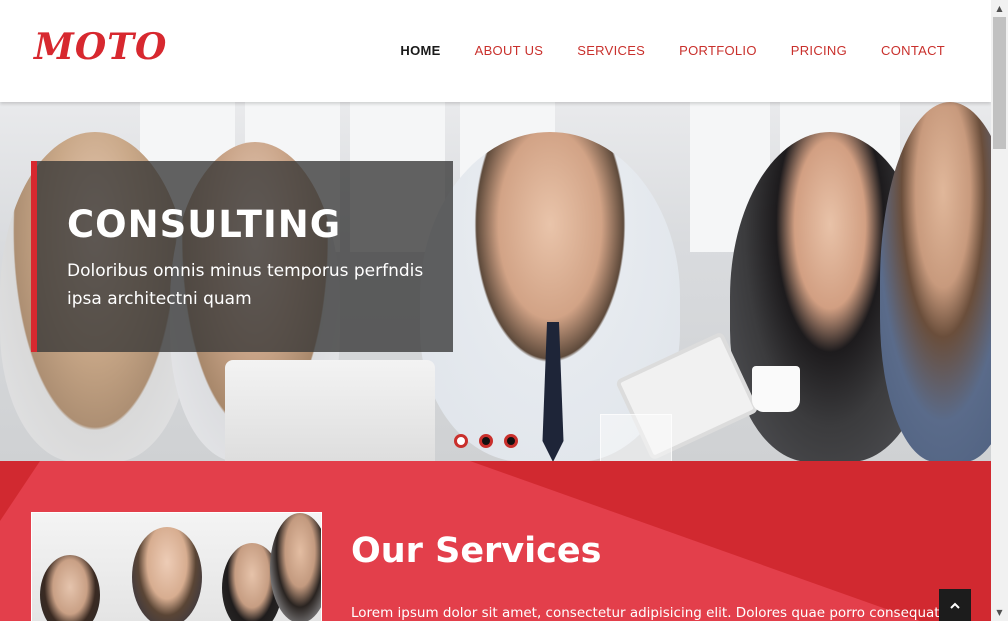 Image resolution: width=1008 pixels, height=621 pixels. What do you see at coordinates (776, 389) in the screenshot?
I see `hero-photo-cup` at bounding box center [776, 389].